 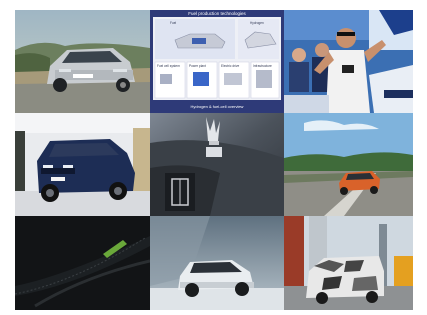 I want to click on tile-white-suv, so click(x=217, y=263).